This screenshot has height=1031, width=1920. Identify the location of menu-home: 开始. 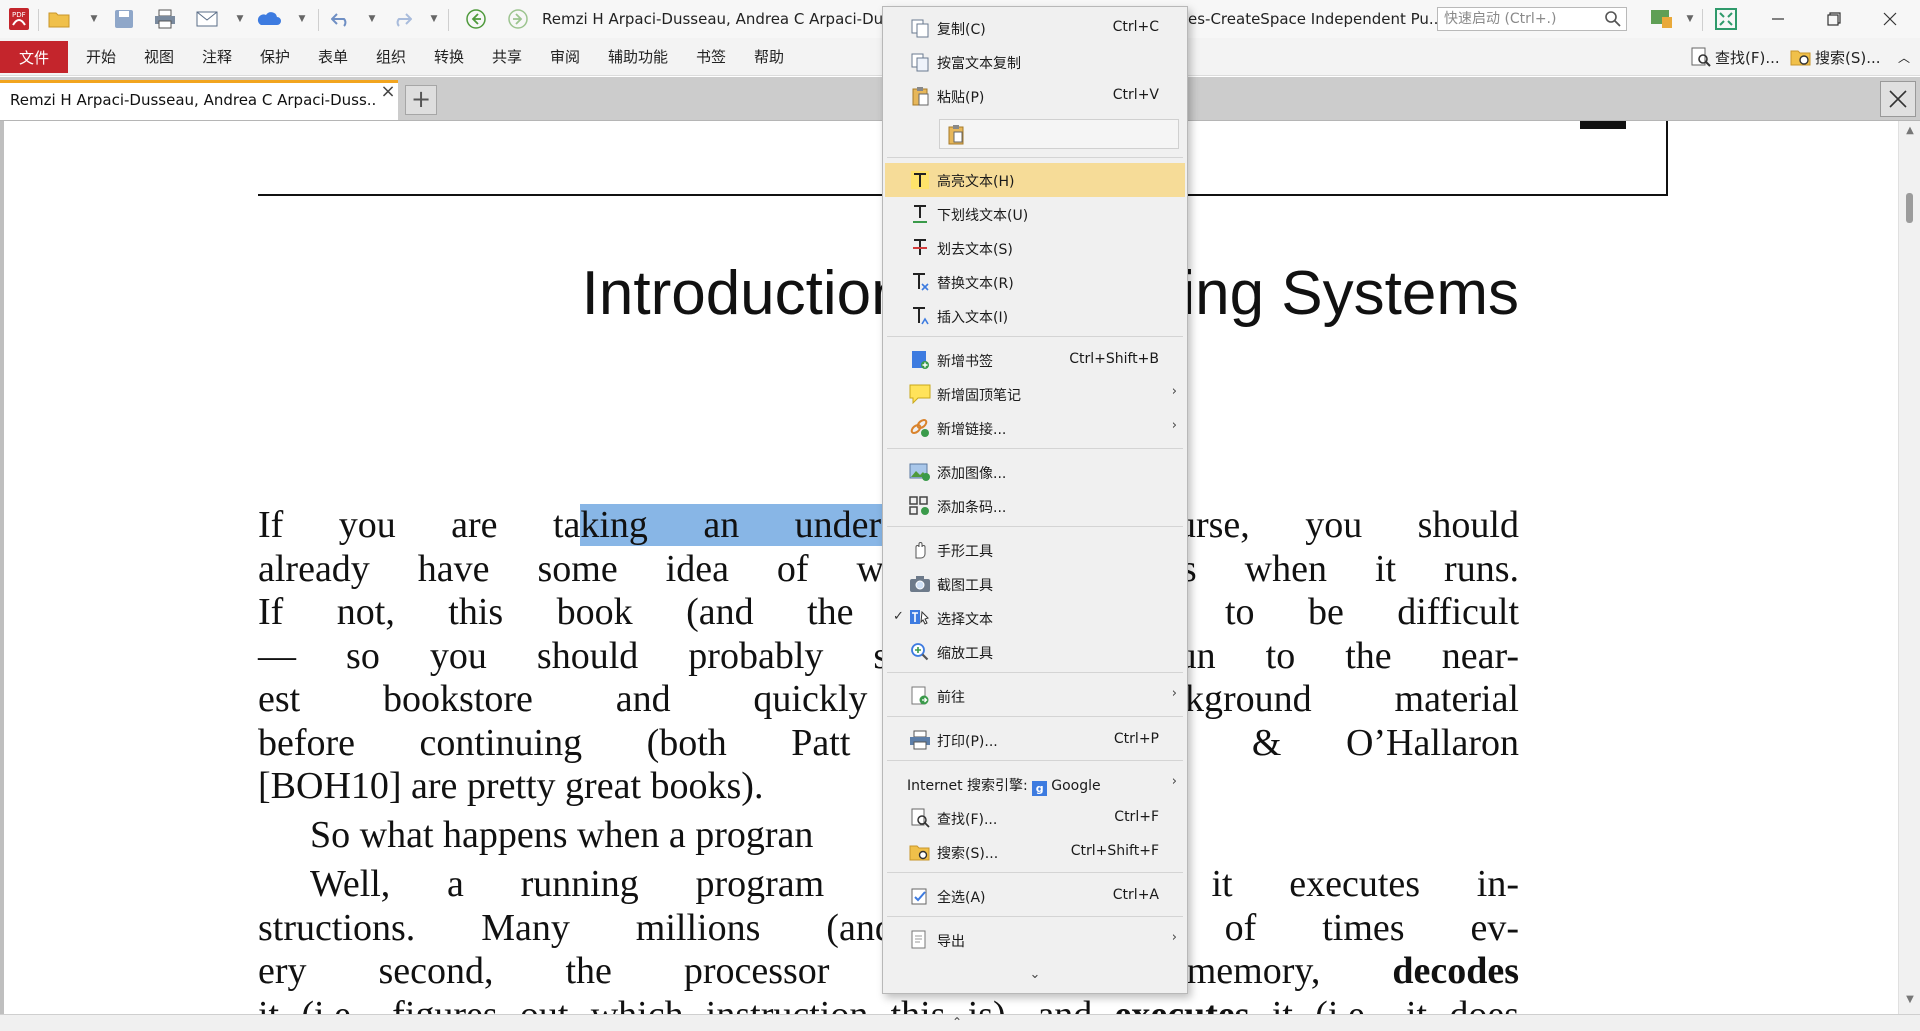
(101, 57).